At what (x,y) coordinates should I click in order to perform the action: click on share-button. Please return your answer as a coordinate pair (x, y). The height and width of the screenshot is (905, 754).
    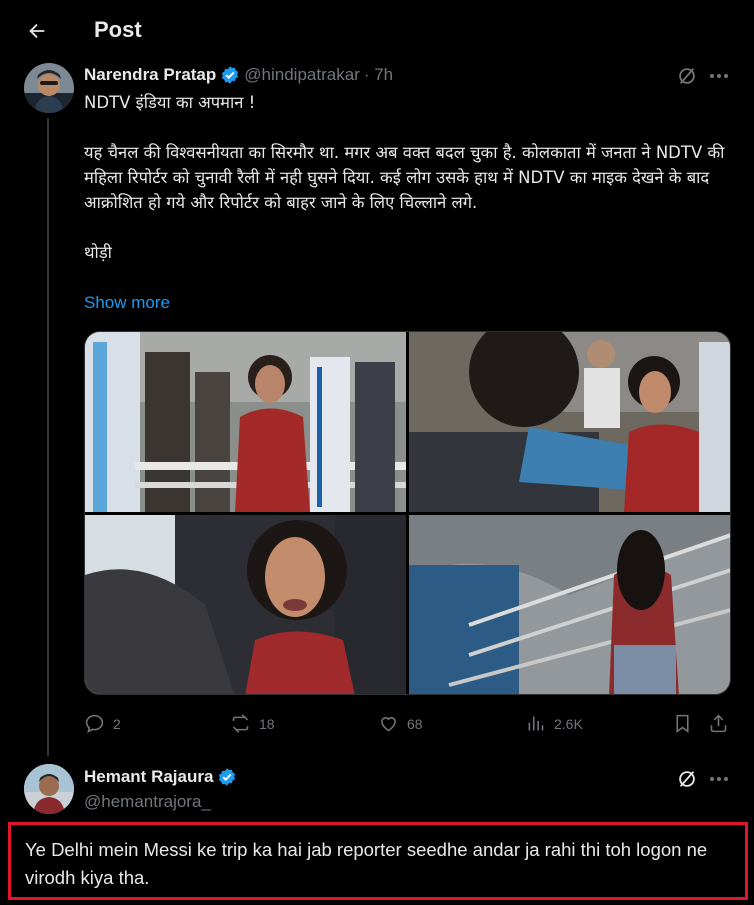
    Looking at the image, I should click on (718, 723).